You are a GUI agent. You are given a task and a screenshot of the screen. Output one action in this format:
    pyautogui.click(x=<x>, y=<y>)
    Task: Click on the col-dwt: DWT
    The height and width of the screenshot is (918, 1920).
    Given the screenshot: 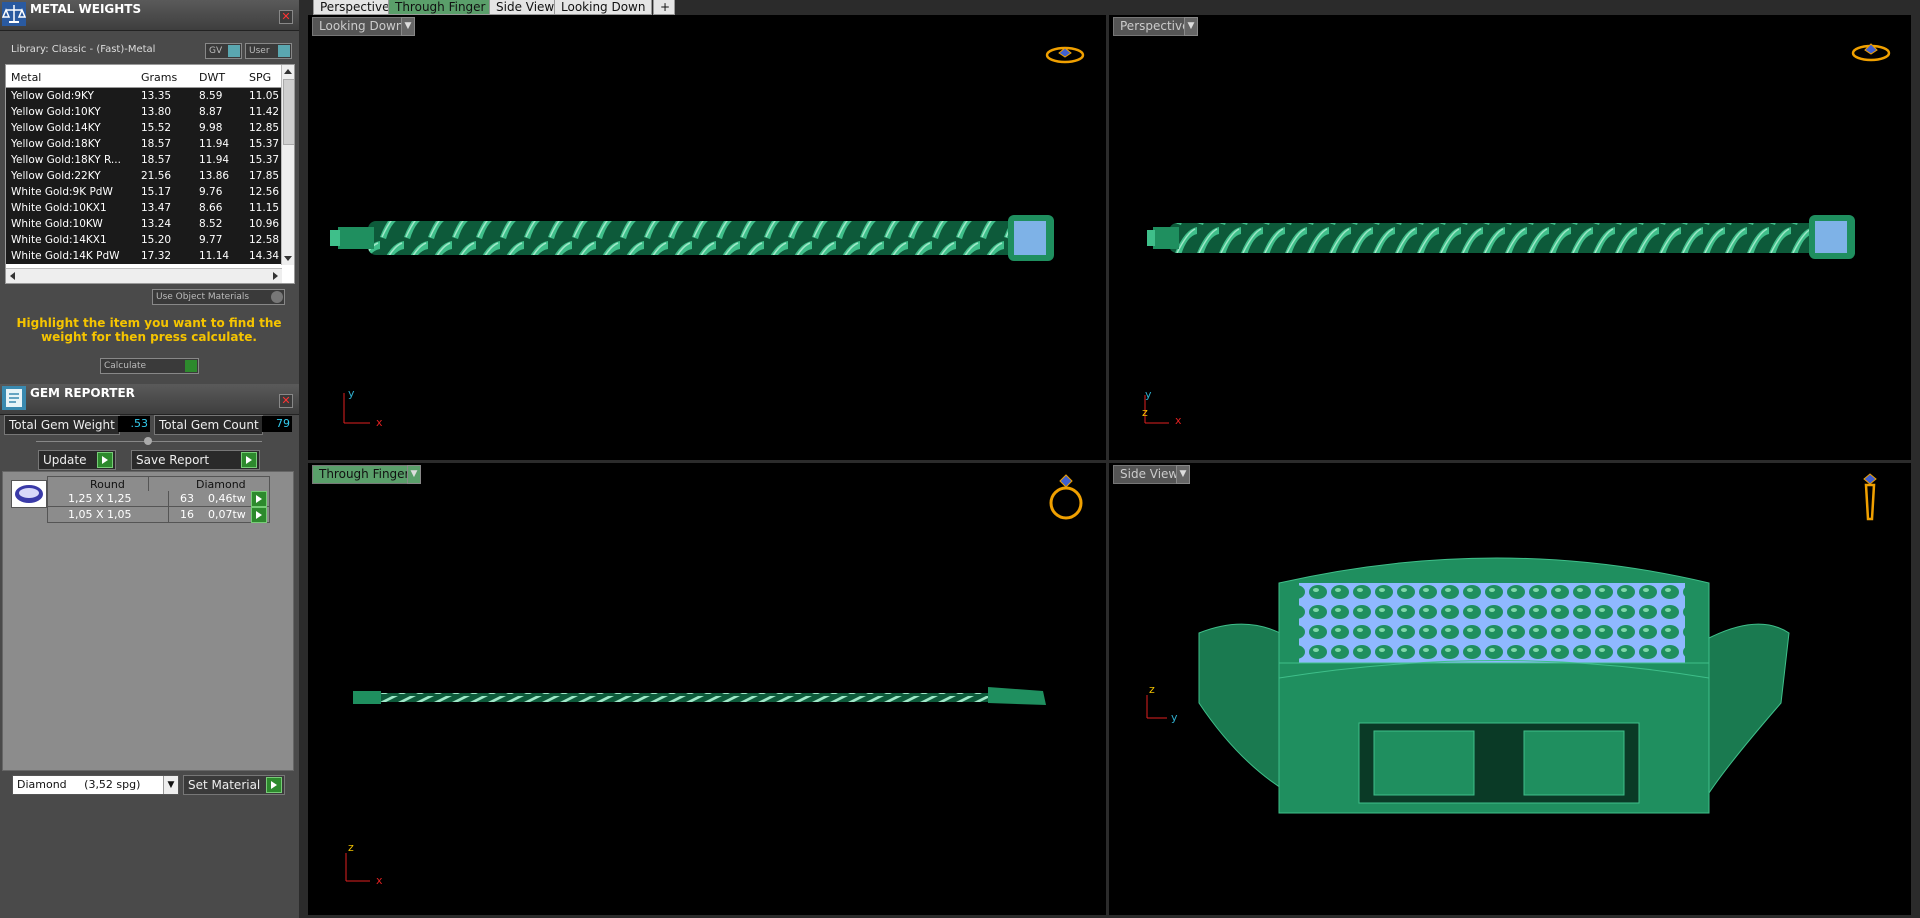 What is the action you would take?
    pyautogui.click(x=212, y=77)
    